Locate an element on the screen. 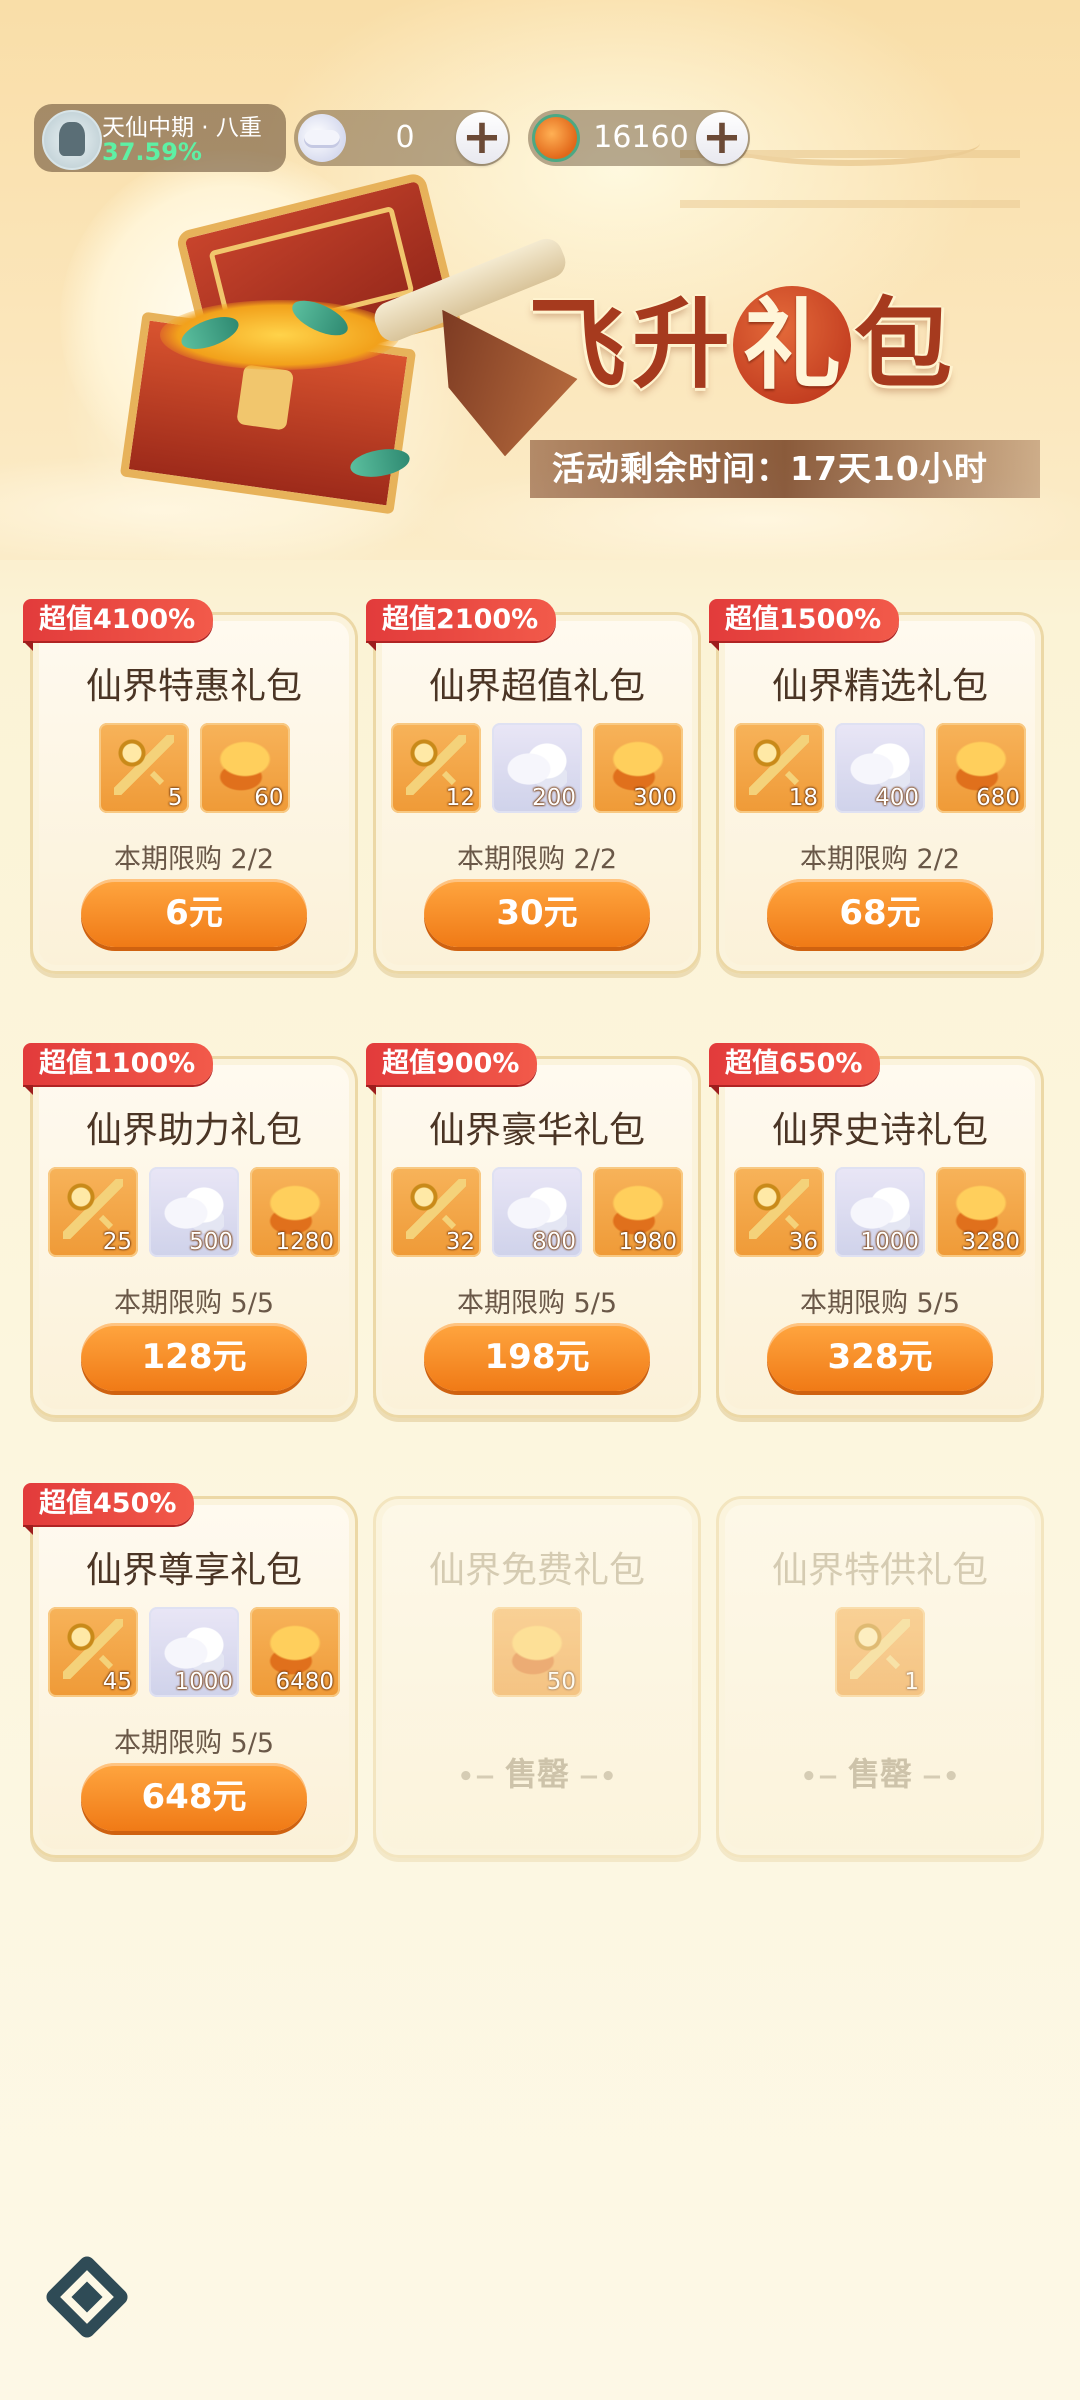 This screenshot has width=1080, height=2400. value-badge: 超值900% is located at coordinates (452, 1069).